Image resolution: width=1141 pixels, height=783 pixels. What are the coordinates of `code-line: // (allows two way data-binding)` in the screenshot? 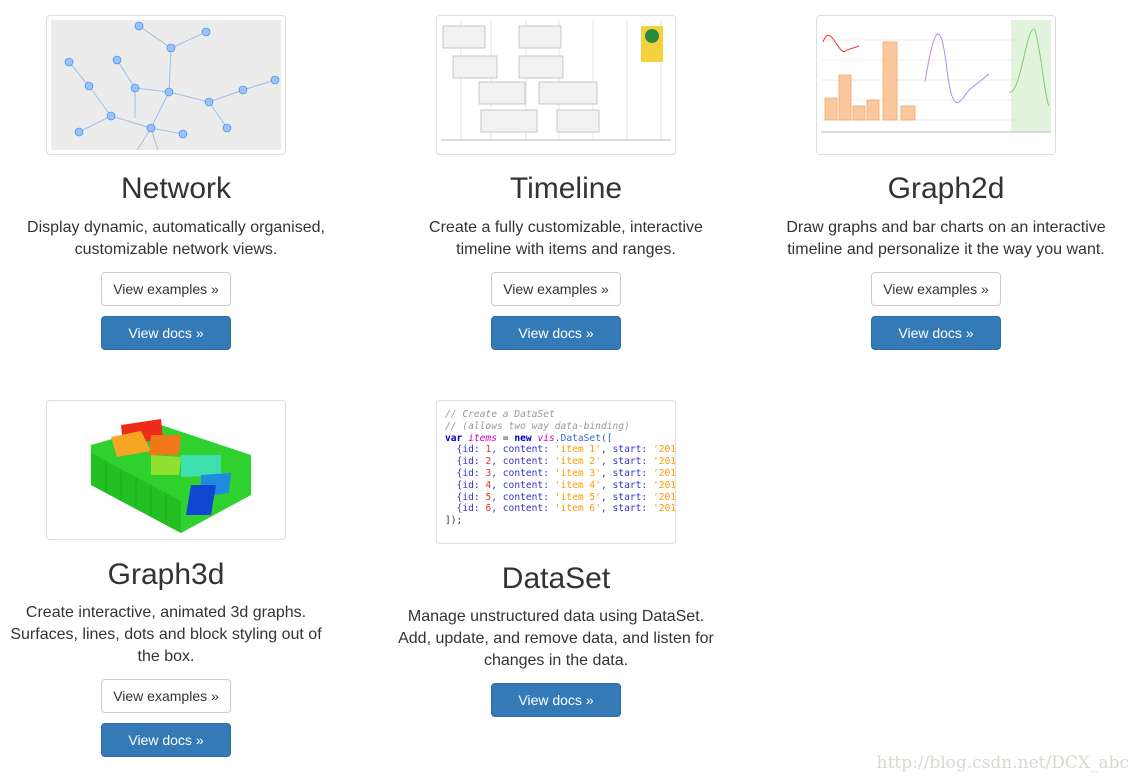 It's located at (560, 426).